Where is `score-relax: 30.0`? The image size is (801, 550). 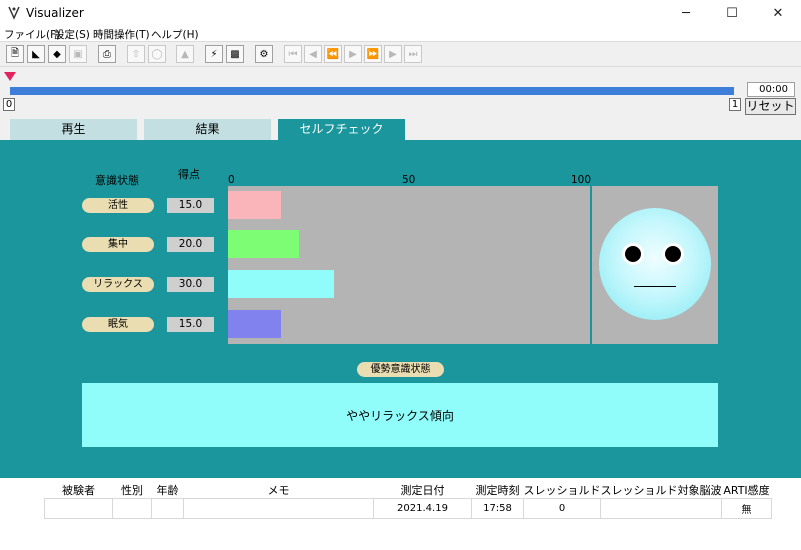
score-relax: 30.0 is located at coordinates (190, 284).